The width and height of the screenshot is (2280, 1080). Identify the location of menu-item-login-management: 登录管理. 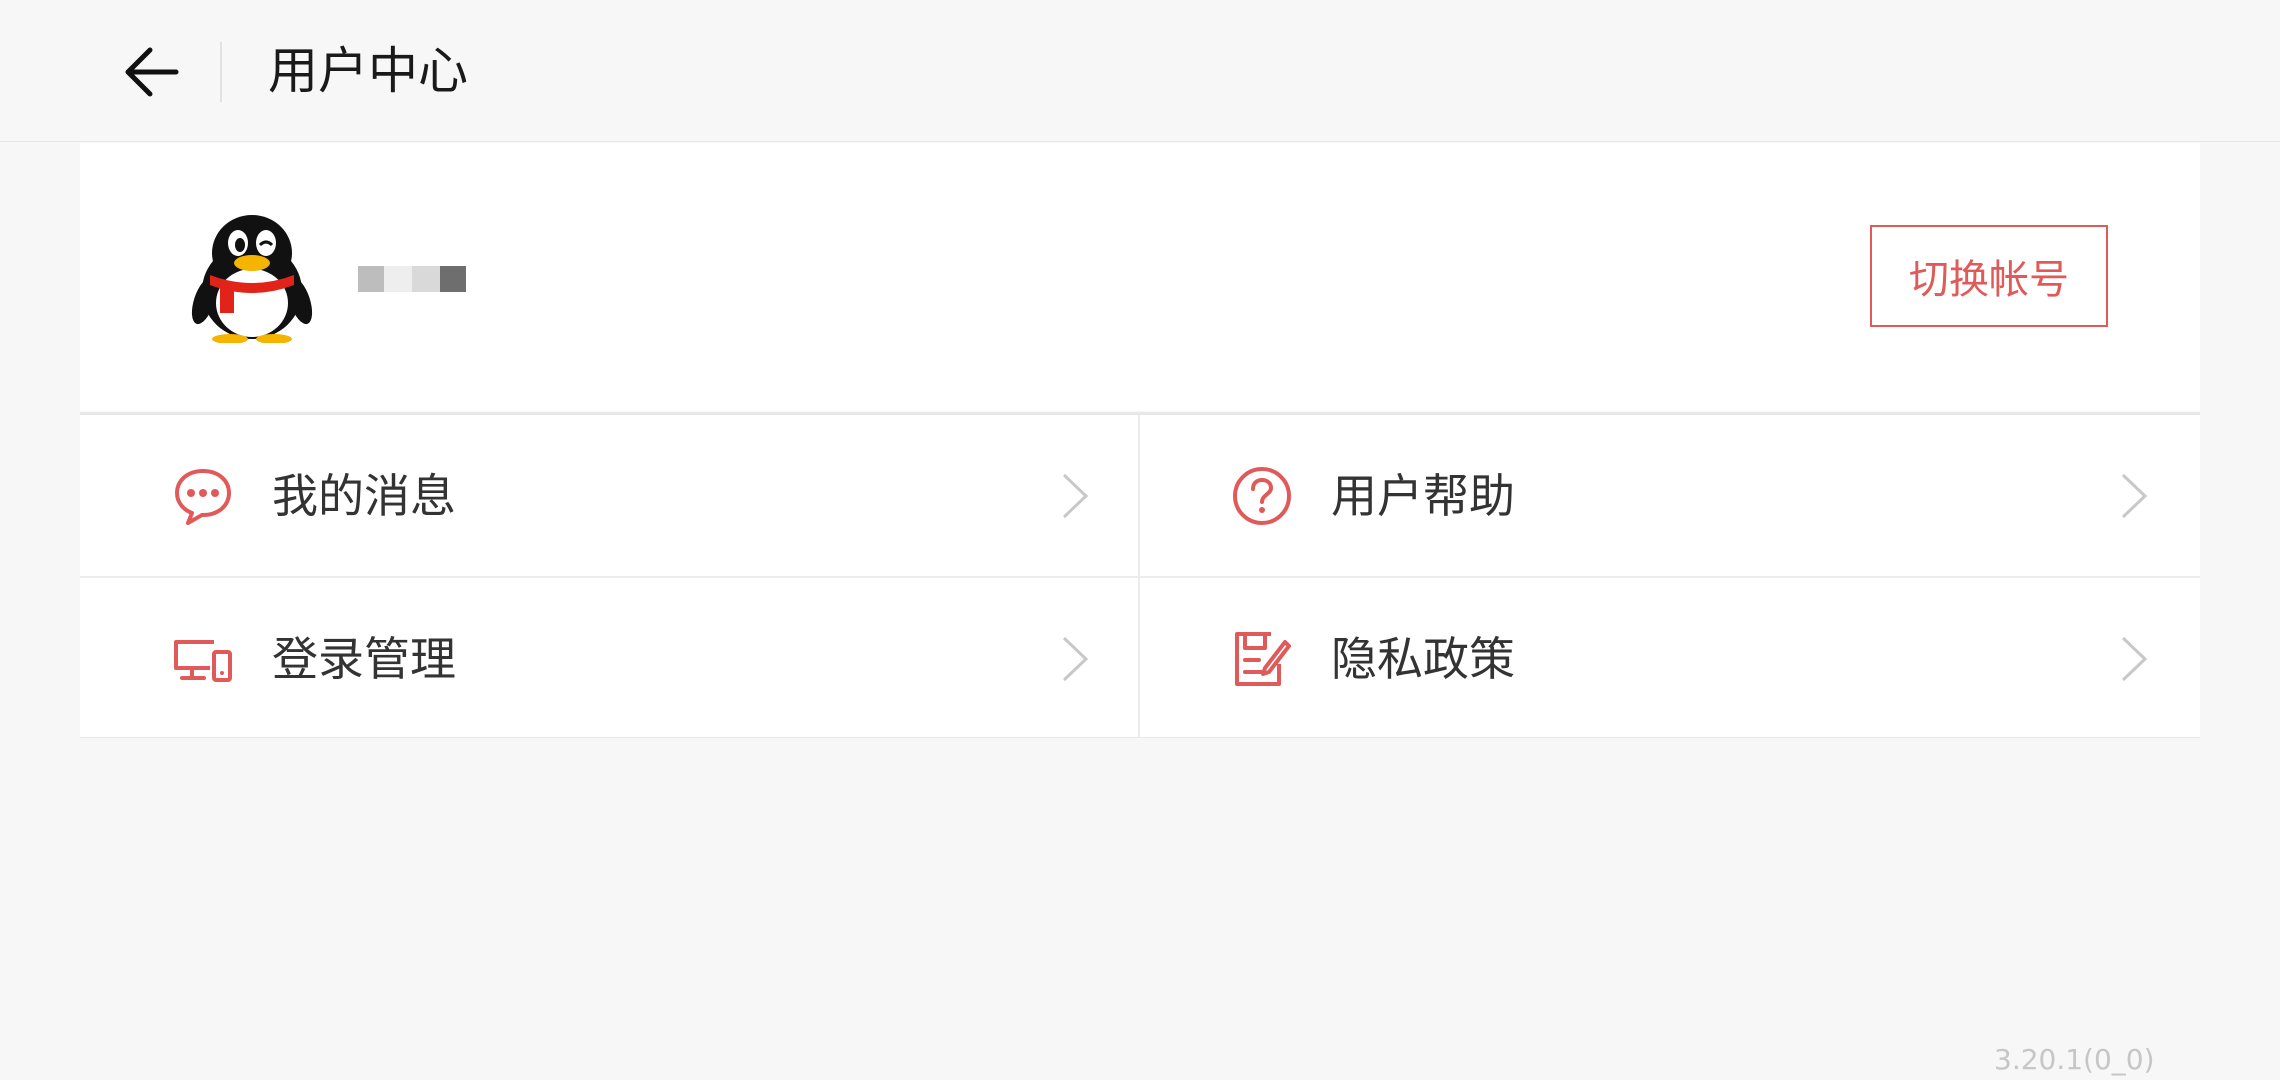
(609, 658).